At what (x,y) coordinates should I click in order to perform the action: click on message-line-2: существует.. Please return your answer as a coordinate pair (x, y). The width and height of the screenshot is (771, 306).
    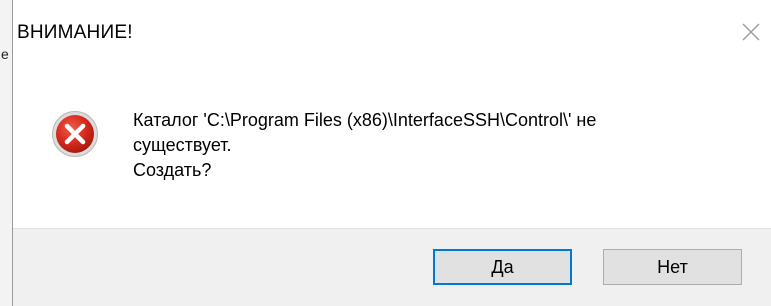
    Looking at the image, I should click on (182, 145).